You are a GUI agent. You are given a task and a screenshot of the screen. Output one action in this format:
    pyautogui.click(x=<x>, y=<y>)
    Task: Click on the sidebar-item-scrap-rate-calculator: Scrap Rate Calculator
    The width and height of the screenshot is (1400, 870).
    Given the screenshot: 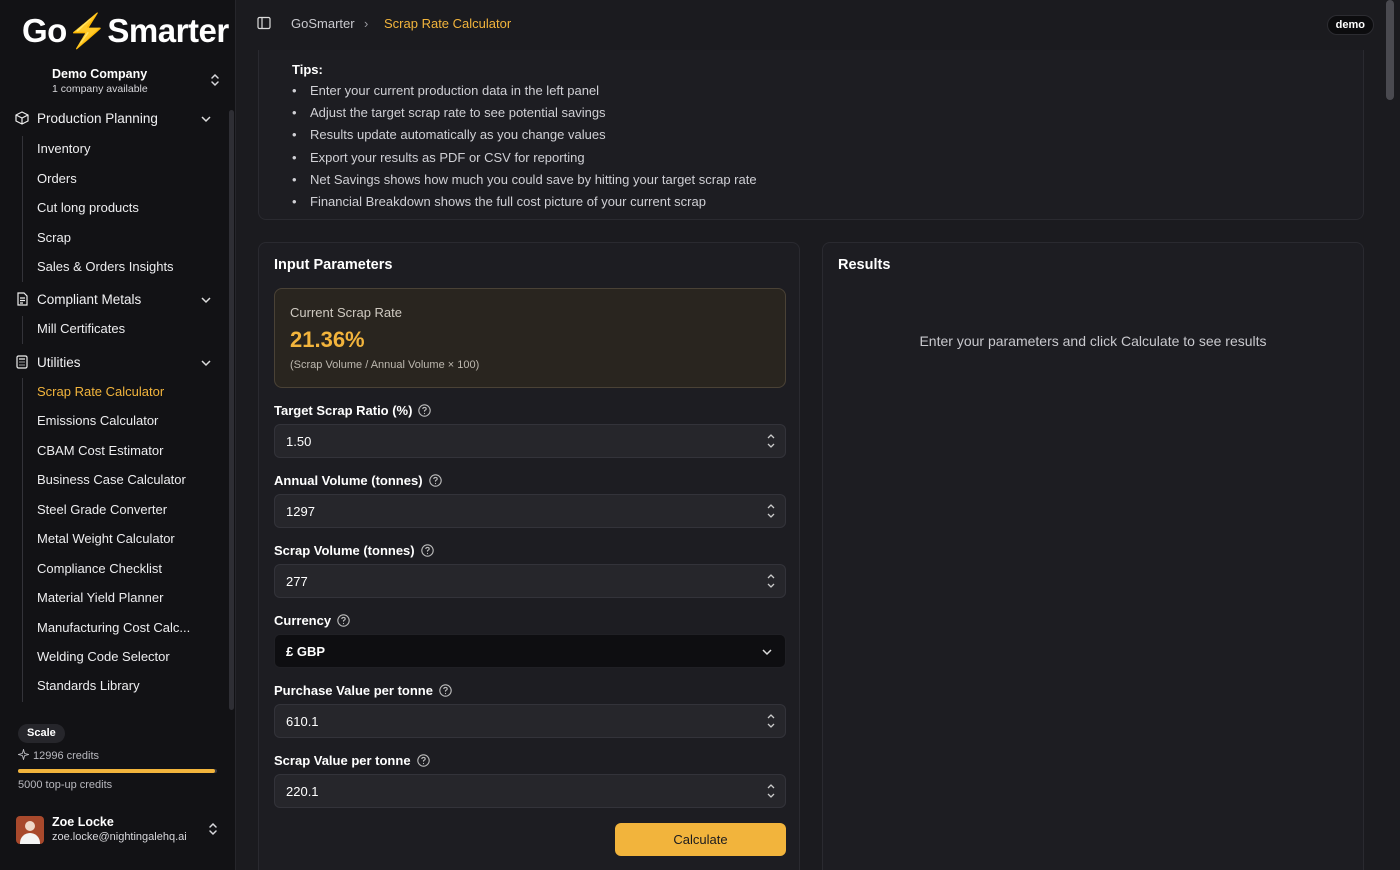 What is the action you would take?
    pyautogui.click(x=127, y=394)
    